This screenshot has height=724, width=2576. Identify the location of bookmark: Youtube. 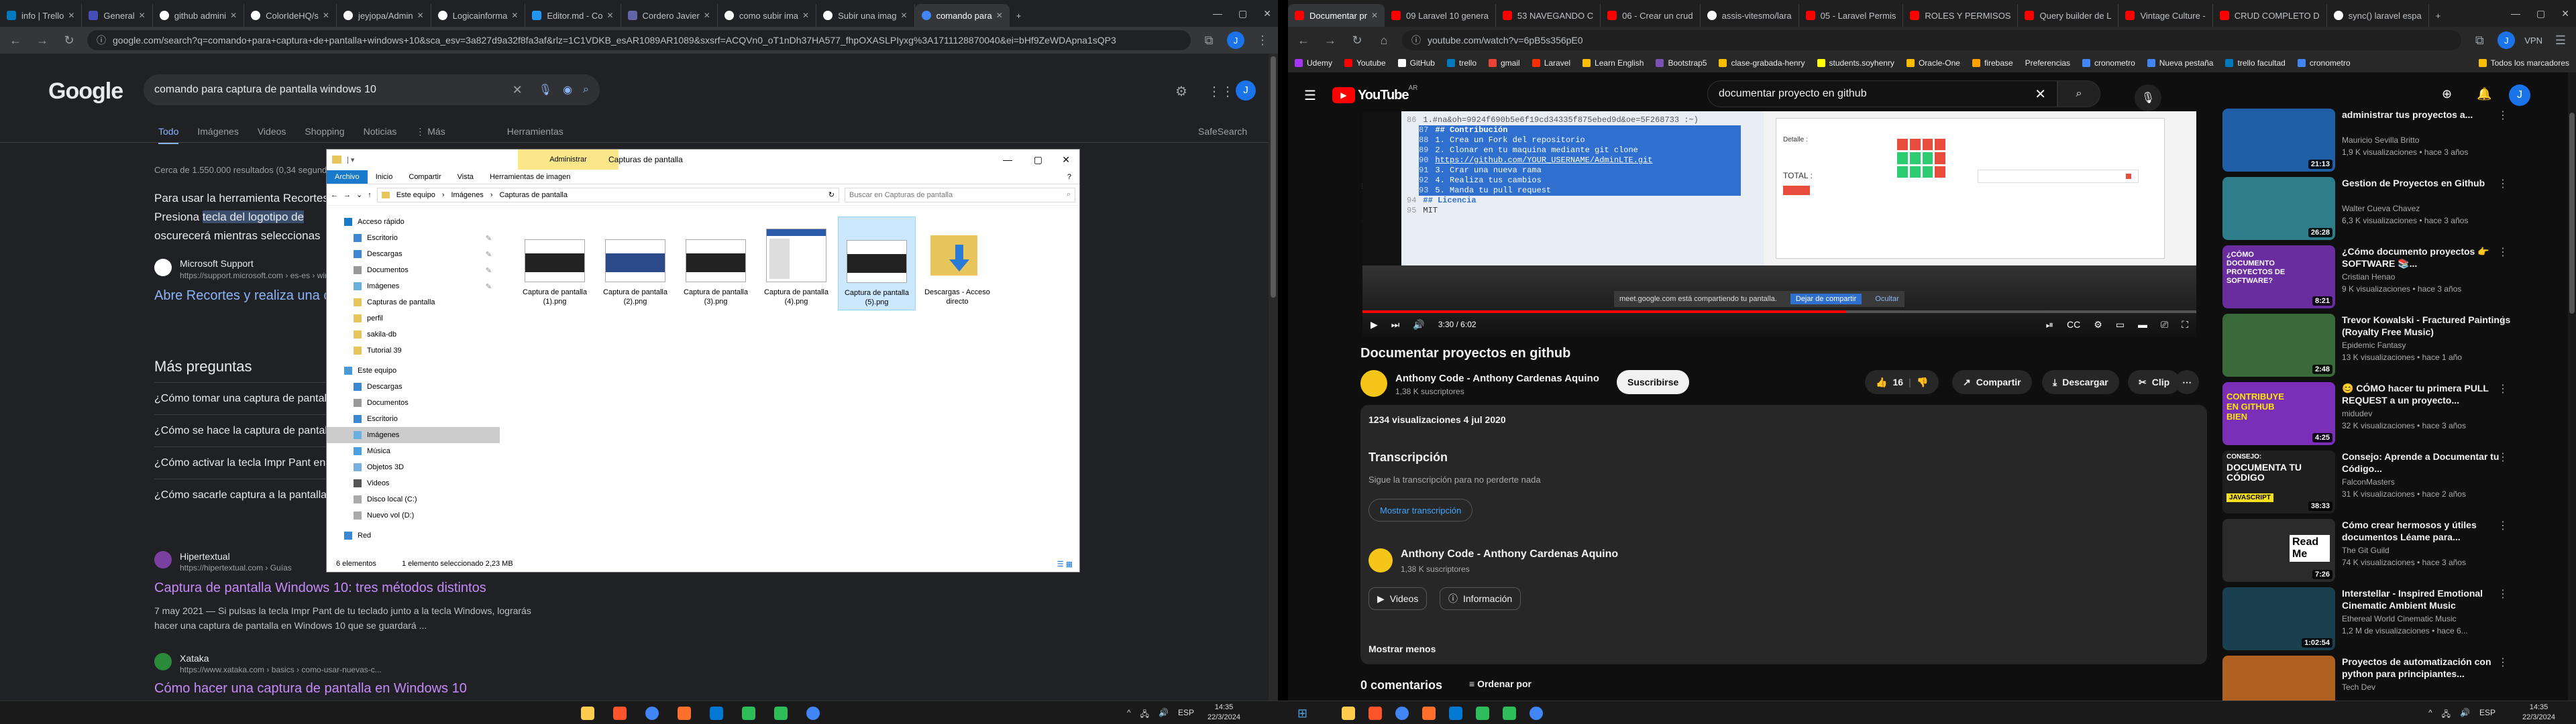
(1365, 63).